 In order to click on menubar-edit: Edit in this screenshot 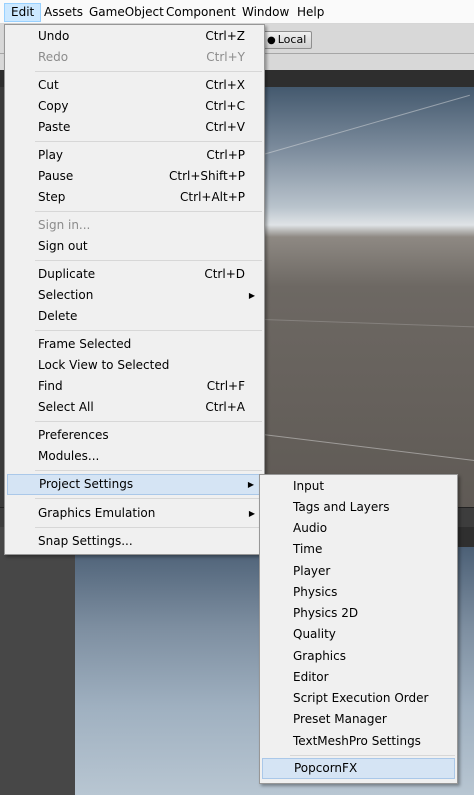, I will do `click(23, 12)`.